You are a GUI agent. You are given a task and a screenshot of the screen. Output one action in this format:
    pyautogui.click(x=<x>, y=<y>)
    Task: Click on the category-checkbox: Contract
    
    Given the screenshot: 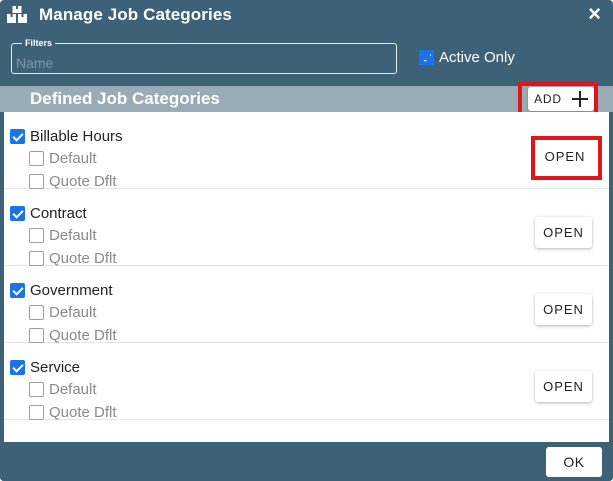 What is the action you would take?
    pyautogui.click(x=48, y=213)
    